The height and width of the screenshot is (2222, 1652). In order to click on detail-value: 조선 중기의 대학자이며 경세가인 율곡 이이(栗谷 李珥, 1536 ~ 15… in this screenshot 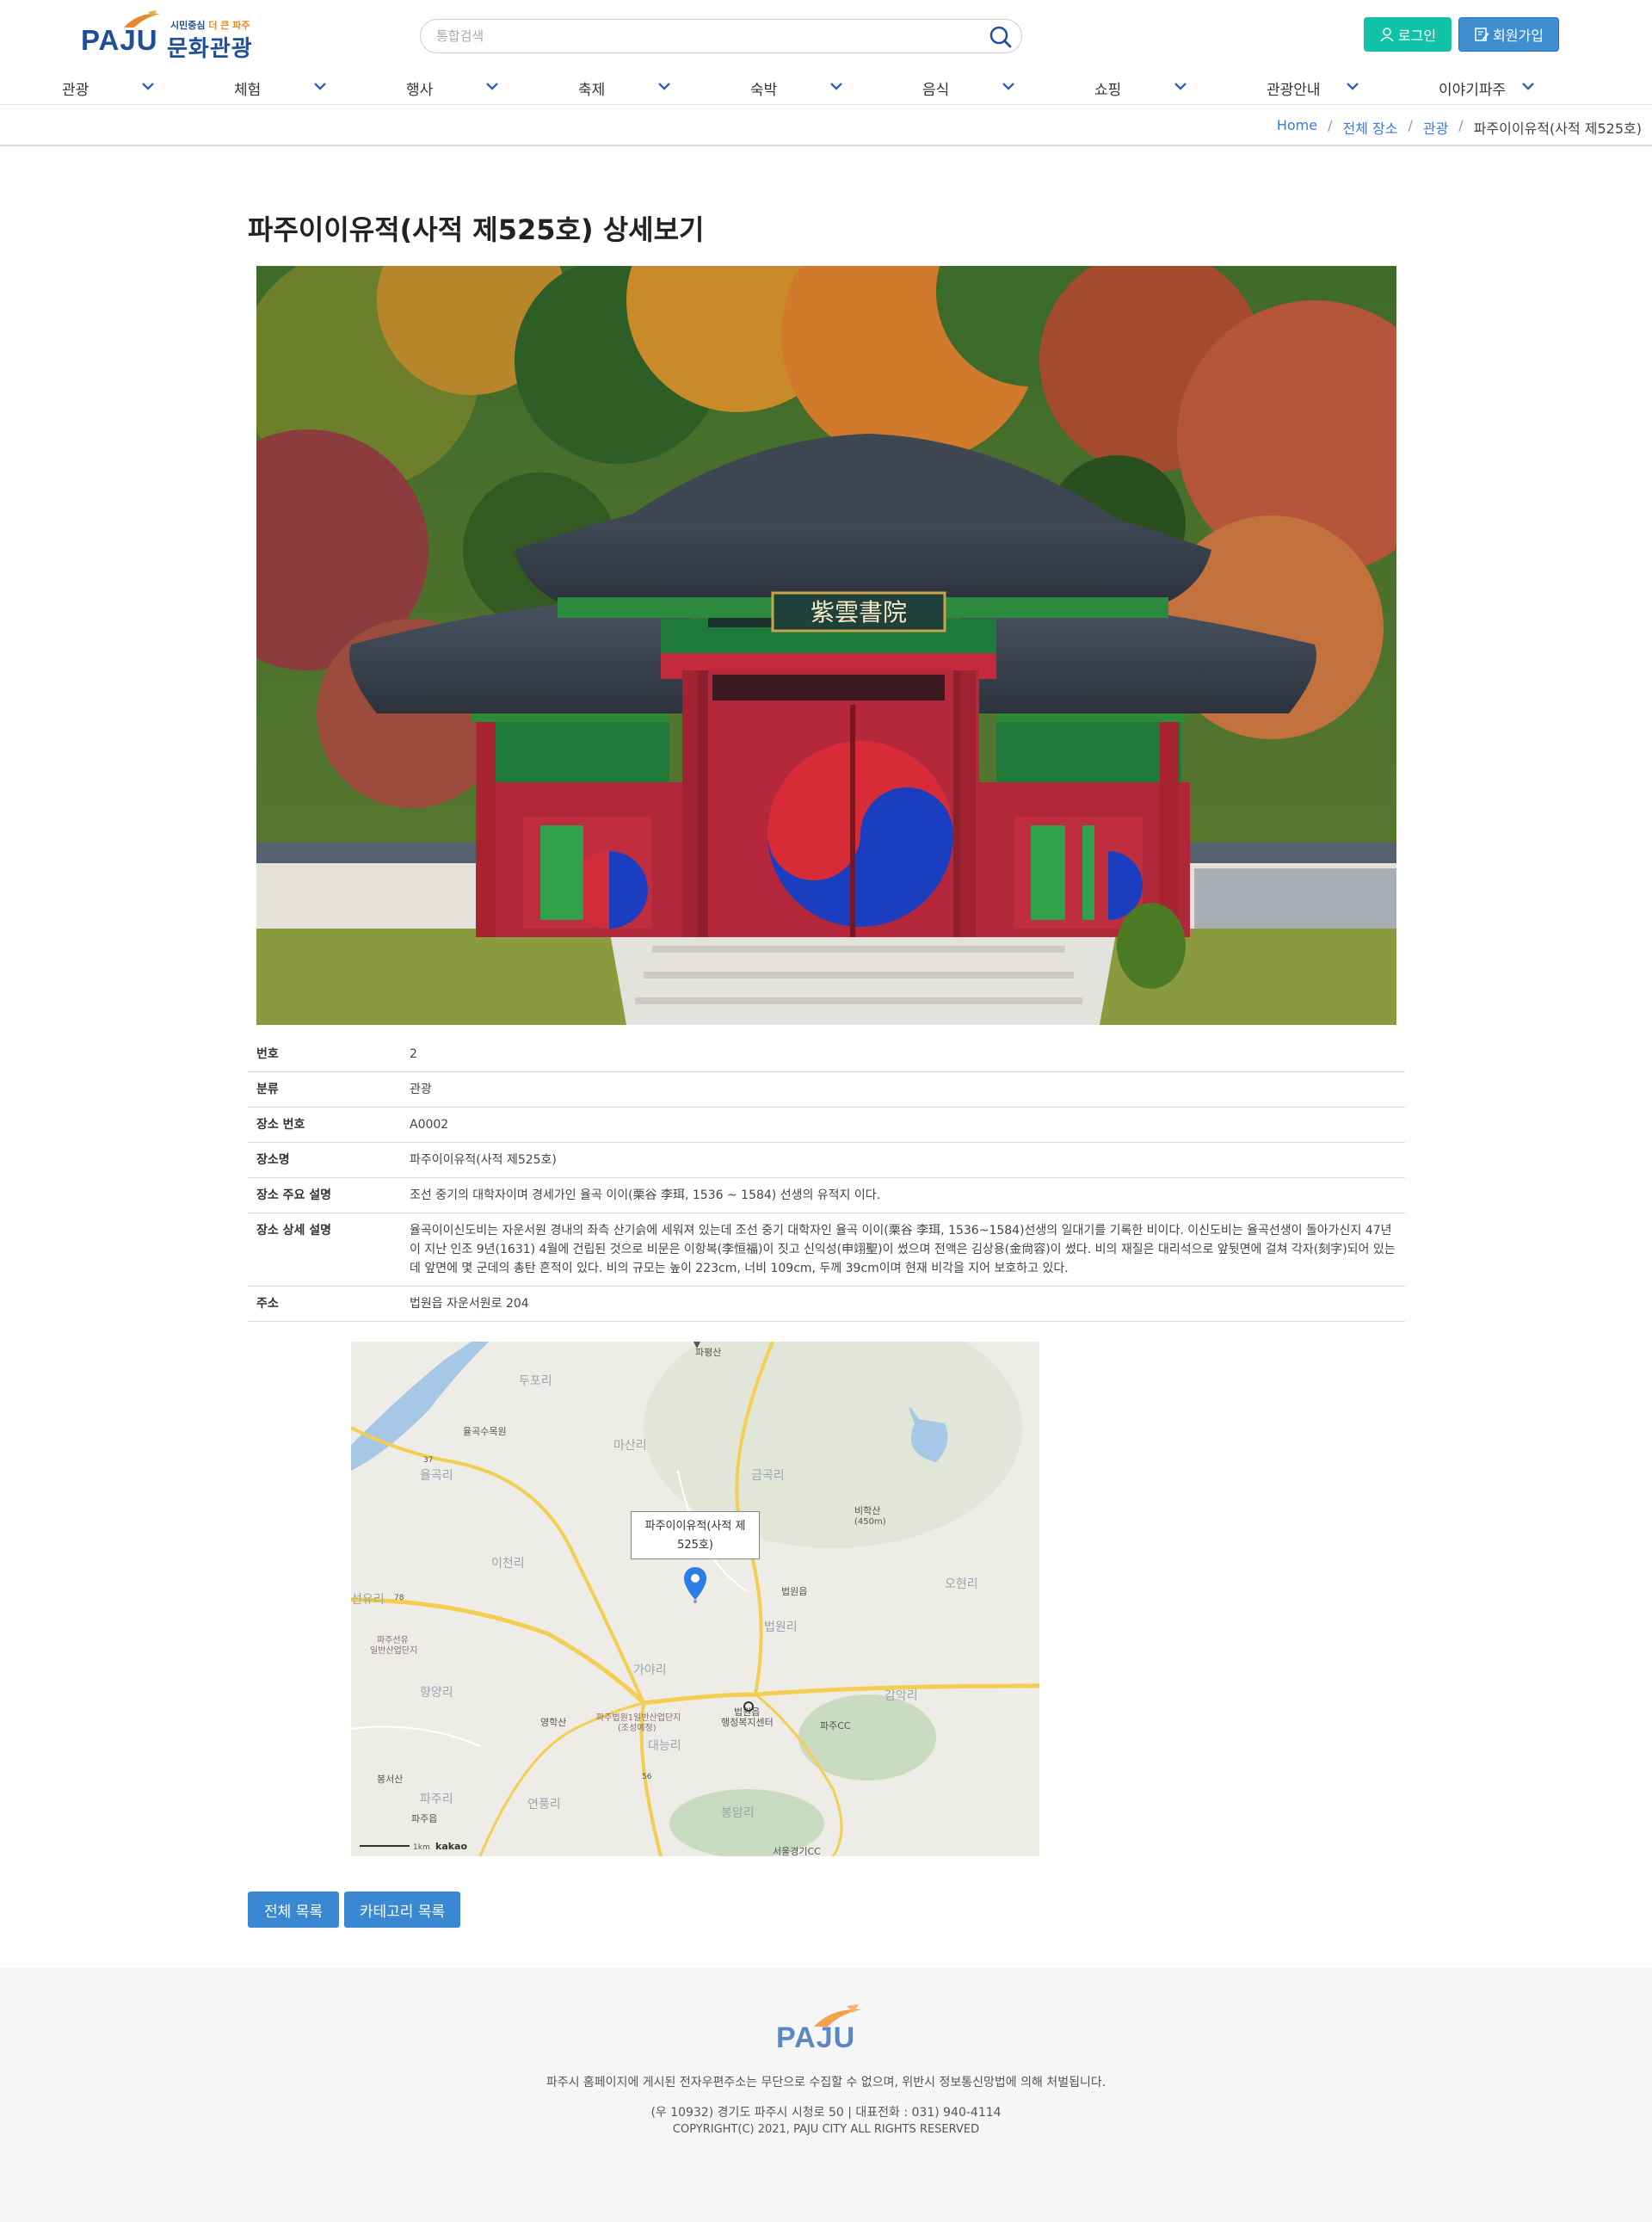, I will do `click(903, 1195)`.